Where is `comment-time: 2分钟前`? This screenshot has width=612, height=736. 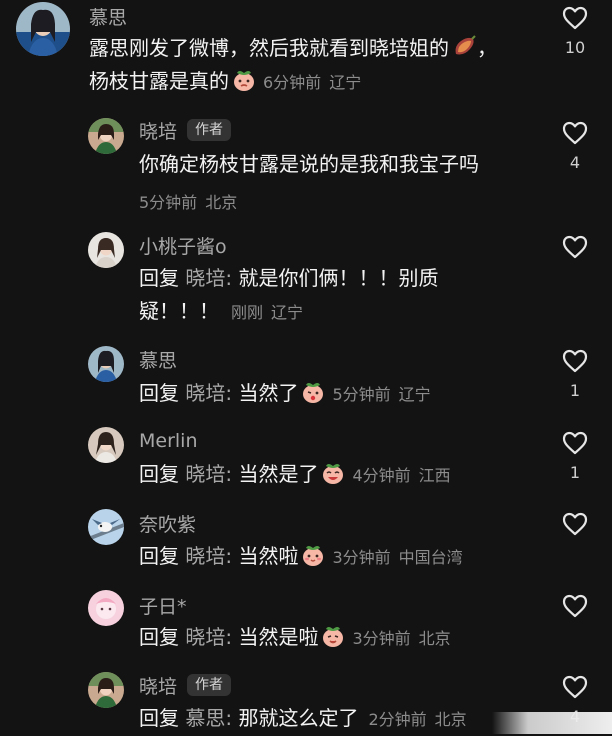
comment-time: 2分钟前 is located at coordinates (397, 719).